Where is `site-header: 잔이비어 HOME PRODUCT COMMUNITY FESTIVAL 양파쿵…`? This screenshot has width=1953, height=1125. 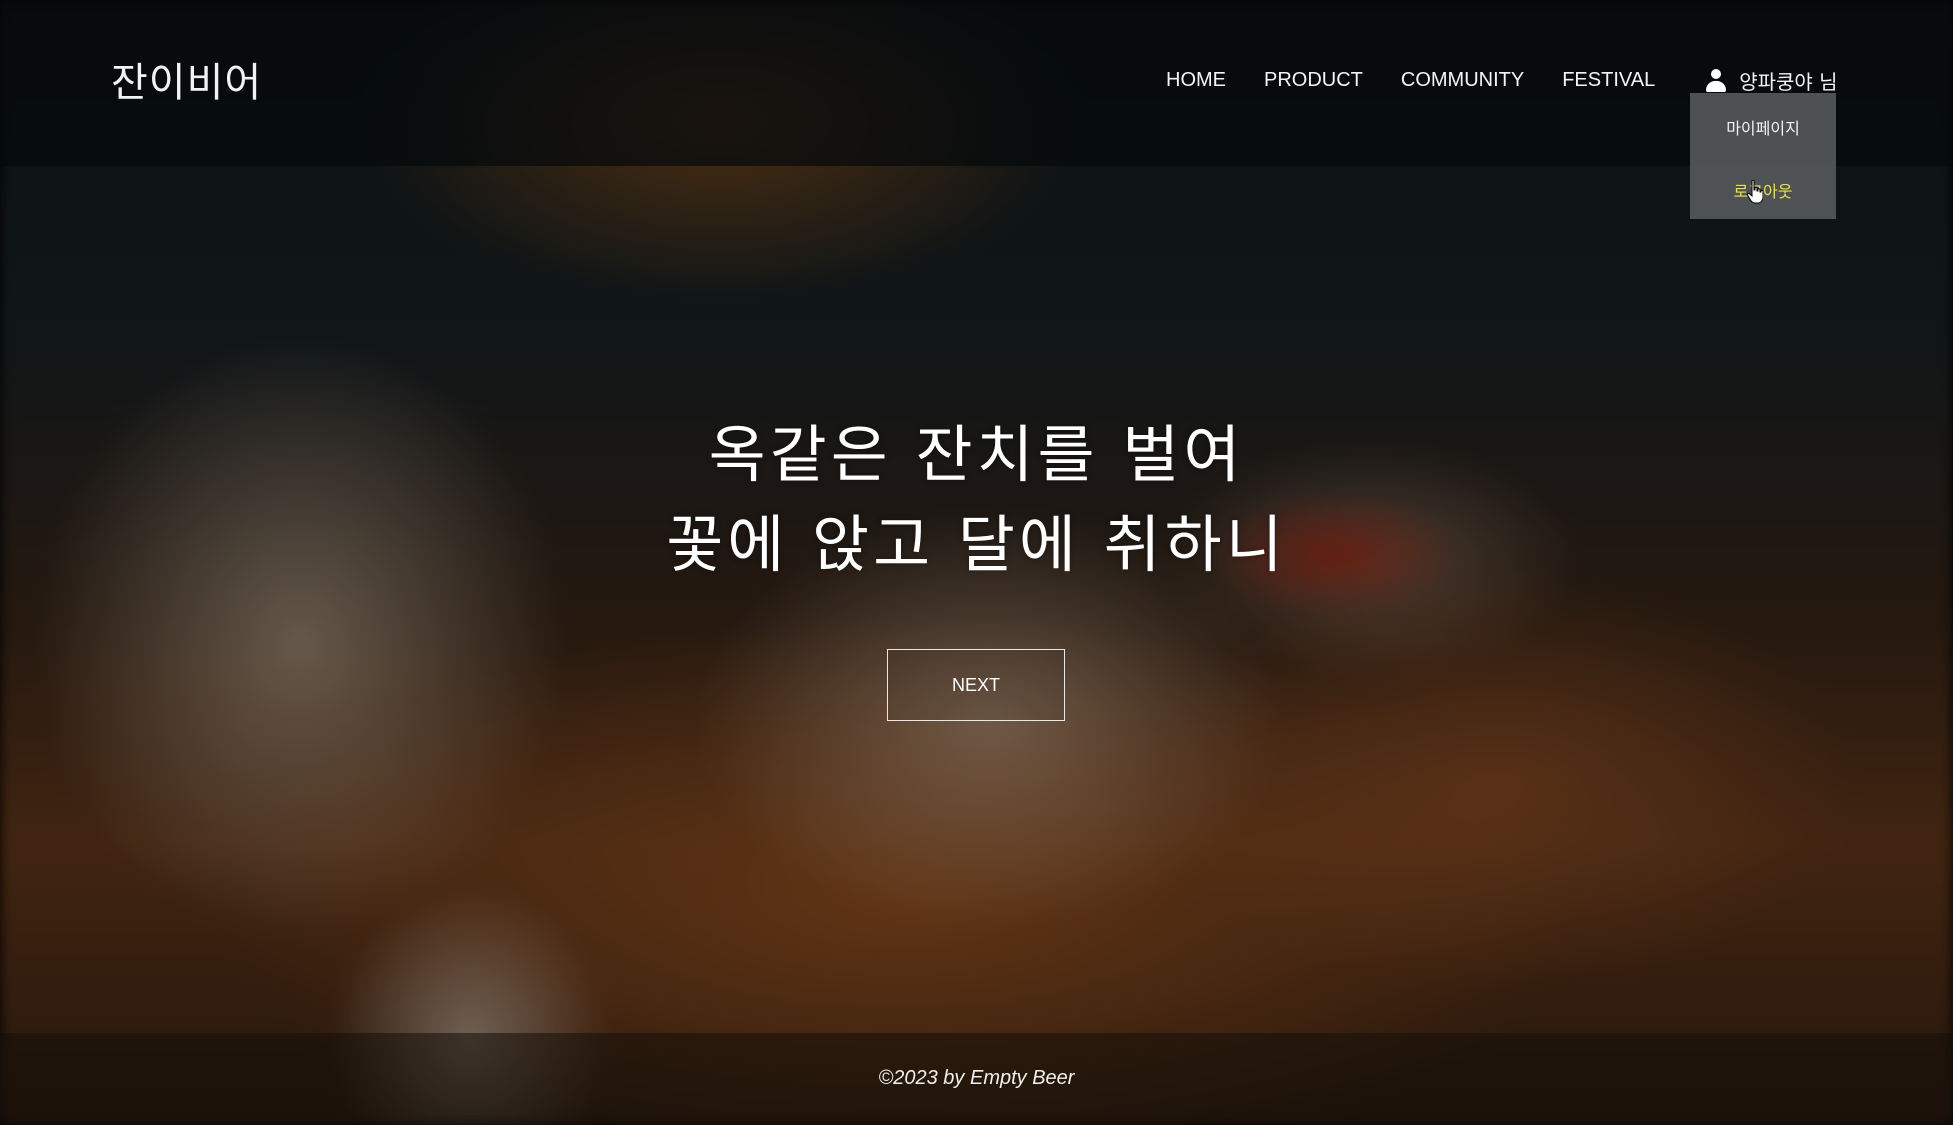
site-header: 잔이비어 HOME PRODUCT COMMUNITY FESTIVAL 양파쿵… is located at coordinates (976, 83).